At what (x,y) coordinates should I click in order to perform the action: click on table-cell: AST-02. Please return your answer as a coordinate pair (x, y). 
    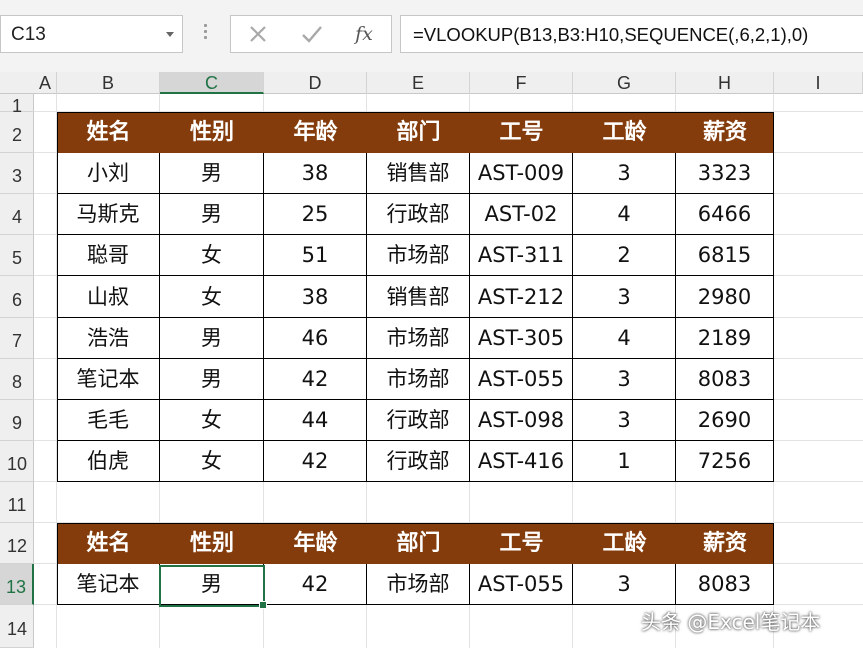
    Looking at the image, I should click on (521, 214).